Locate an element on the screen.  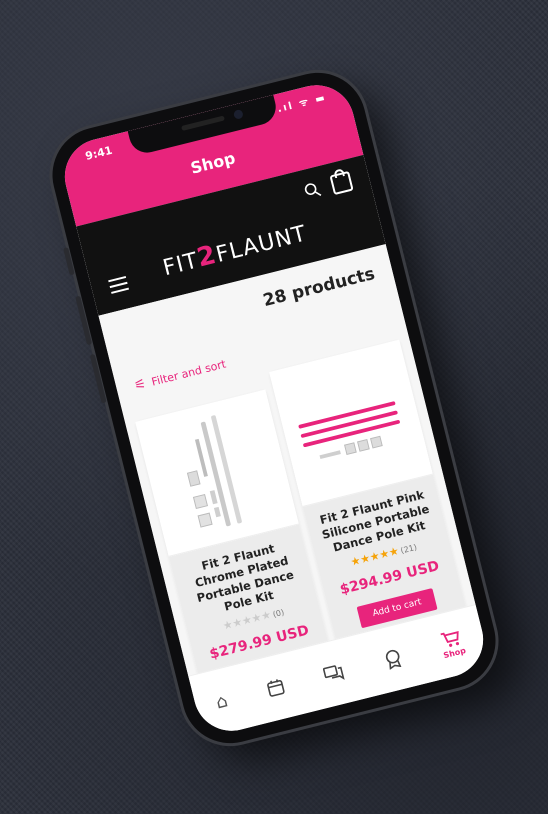
logo-text-left: FIT is located at coordinates (181, 265).